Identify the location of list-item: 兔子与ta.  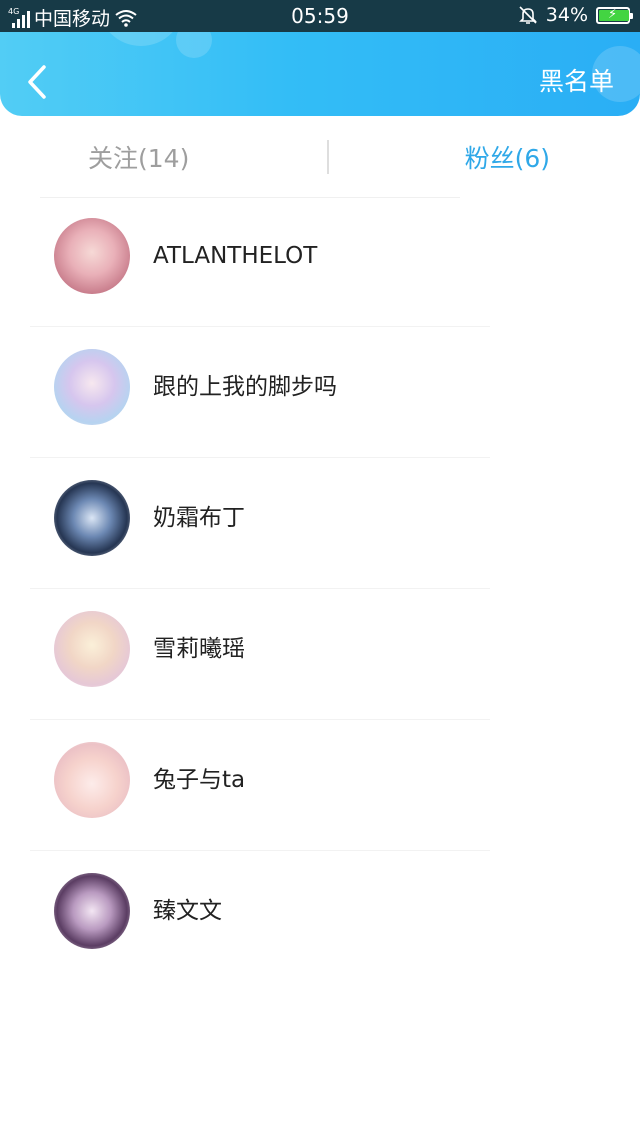
(320, 785).